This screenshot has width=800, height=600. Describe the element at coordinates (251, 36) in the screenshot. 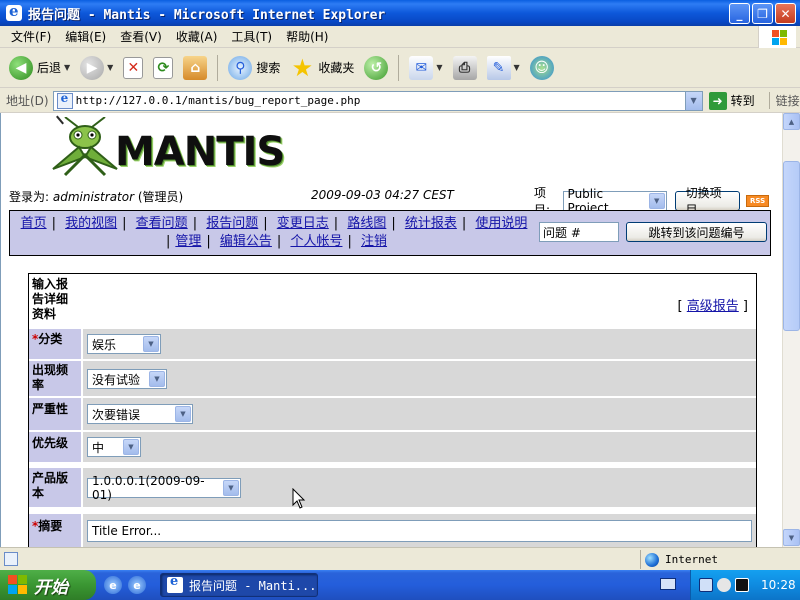

I see `menu-tools: 工具(T)` at that location.